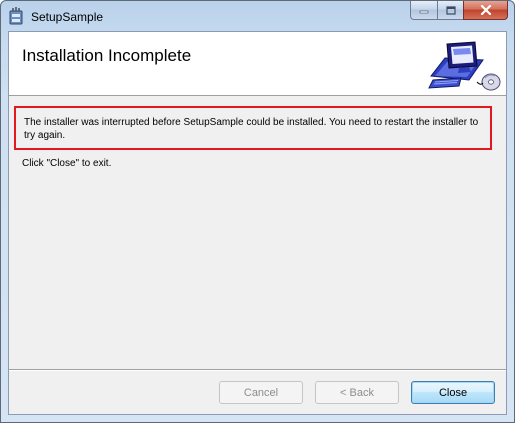 The image size is (515, 423). I want to click on maximize-icon, so click(450, 10).